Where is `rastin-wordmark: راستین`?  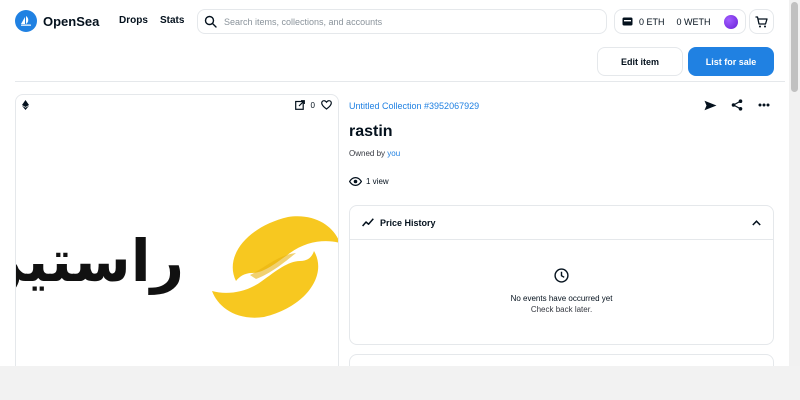 rastin-wordmark: راستین is located at coordinates (100, 261).